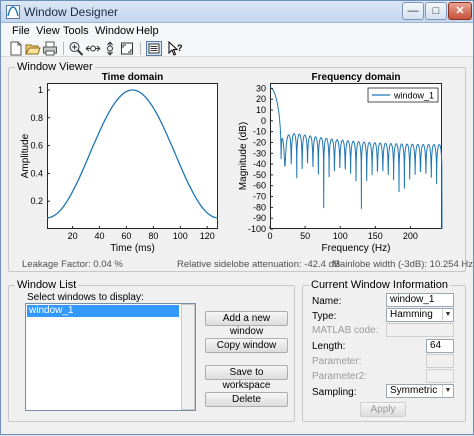  I want to click on time-x-tick-label: 60, so click(126, 236).